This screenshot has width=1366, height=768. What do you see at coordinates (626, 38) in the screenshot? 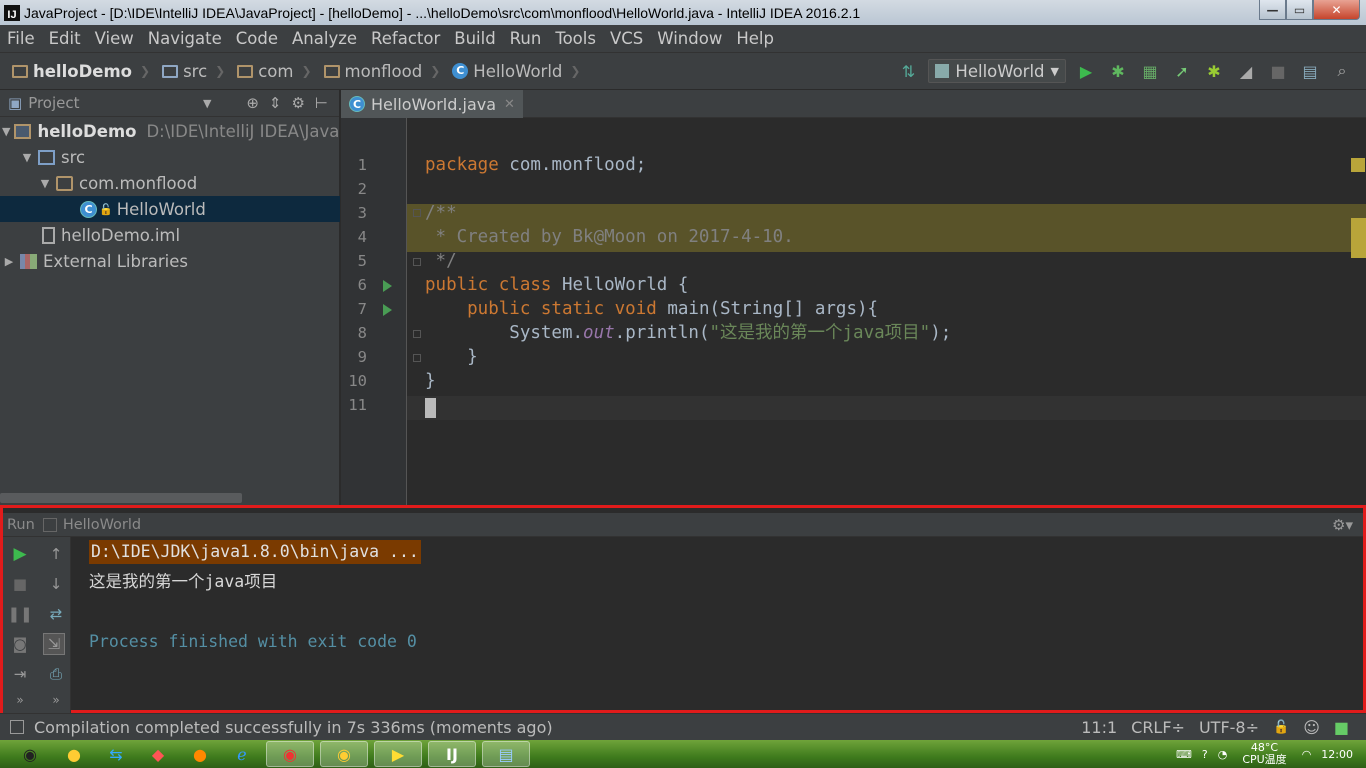
I see `menu-vcs: VCS` at bounding box center [626, 38].